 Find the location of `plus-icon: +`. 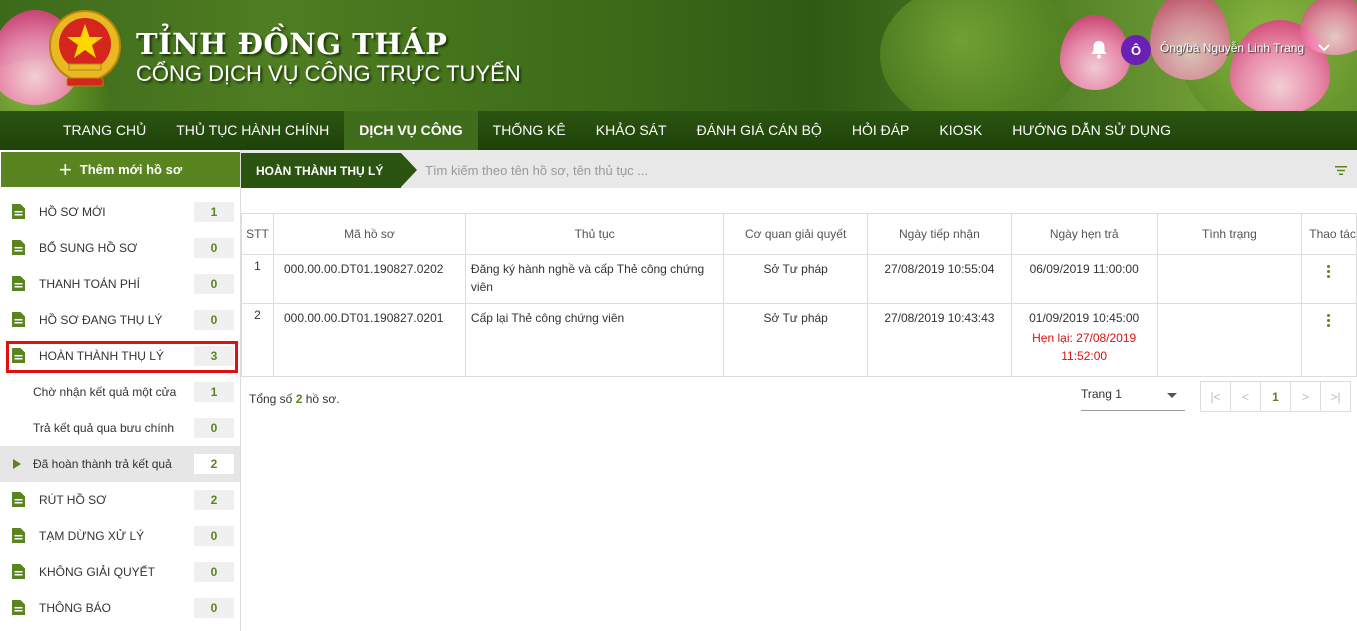

plus-icon: + is located at coordinates (65, 169).